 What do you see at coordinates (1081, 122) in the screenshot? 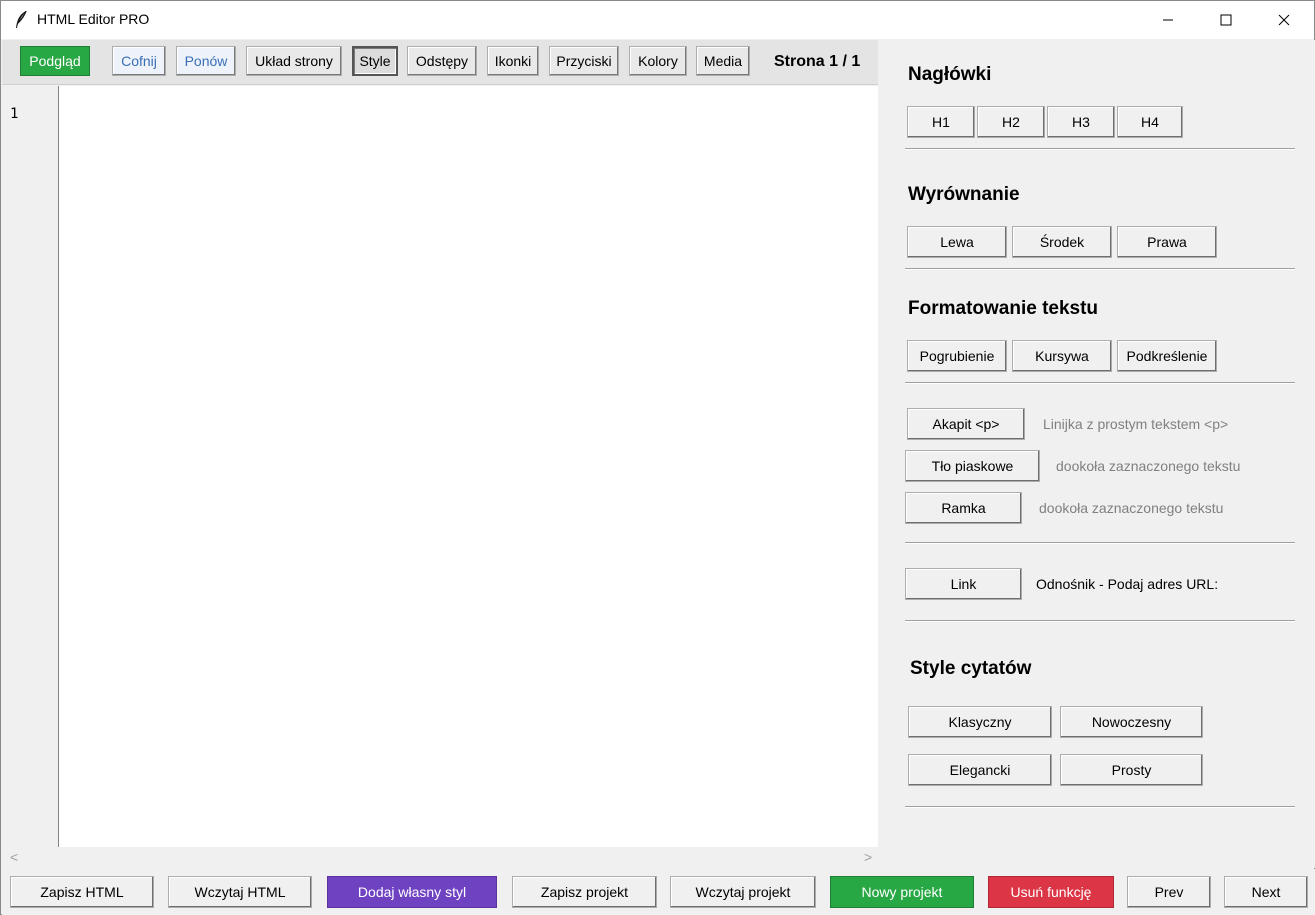
I see `h3-button: H3` at bounding box center [1081, 122].